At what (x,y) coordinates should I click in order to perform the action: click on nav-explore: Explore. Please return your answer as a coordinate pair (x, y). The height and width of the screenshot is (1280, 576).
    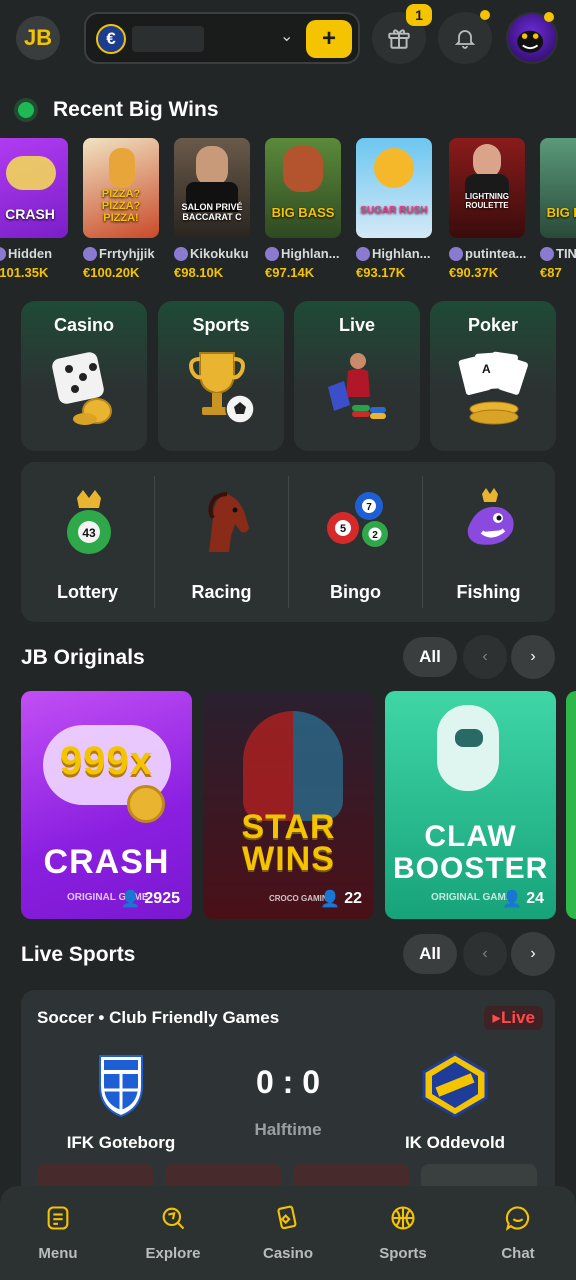
    Looking at the image, I should click on (173, 1233).